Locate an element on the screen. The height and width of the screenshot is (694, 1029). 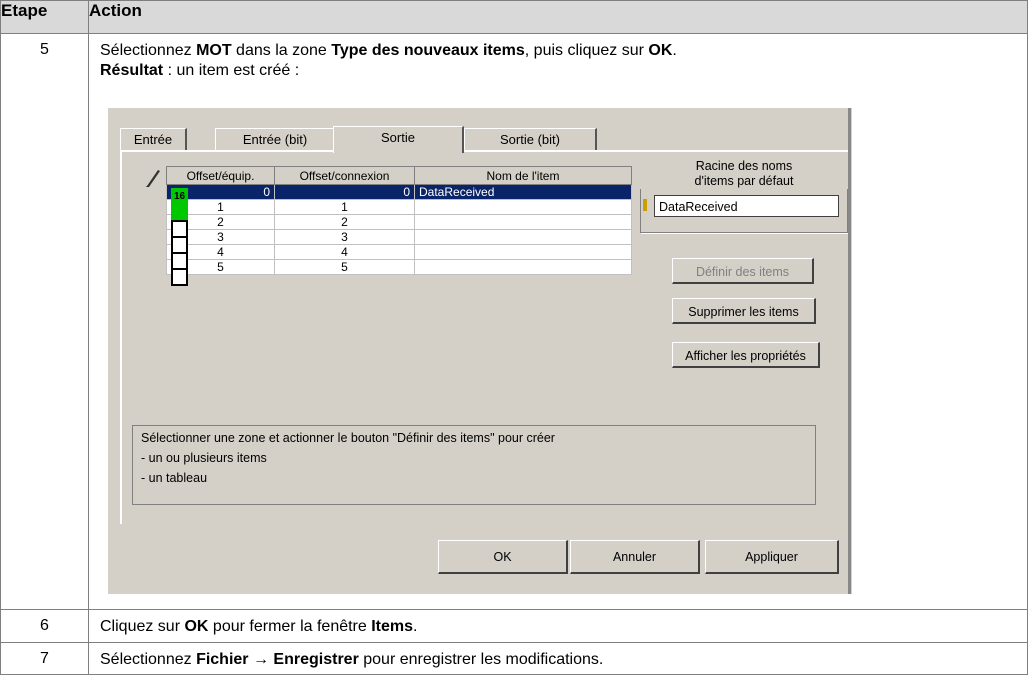
root-name-input: DataReceived is located at coordinates (746, 206).